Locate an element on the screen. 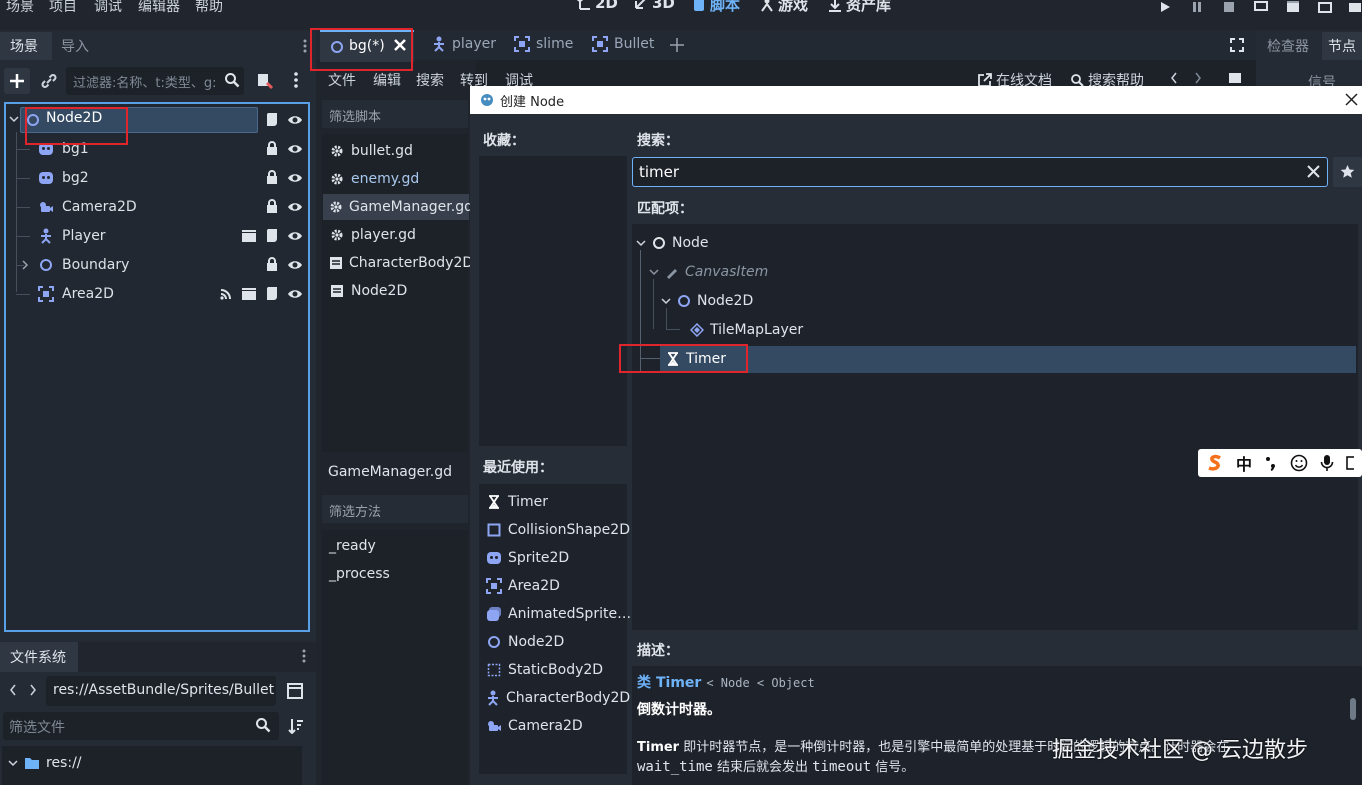 The height and width of the screenshot is (785, 1362). recent-item-camera2d: Camera2D is located at coordinates (555, 726).